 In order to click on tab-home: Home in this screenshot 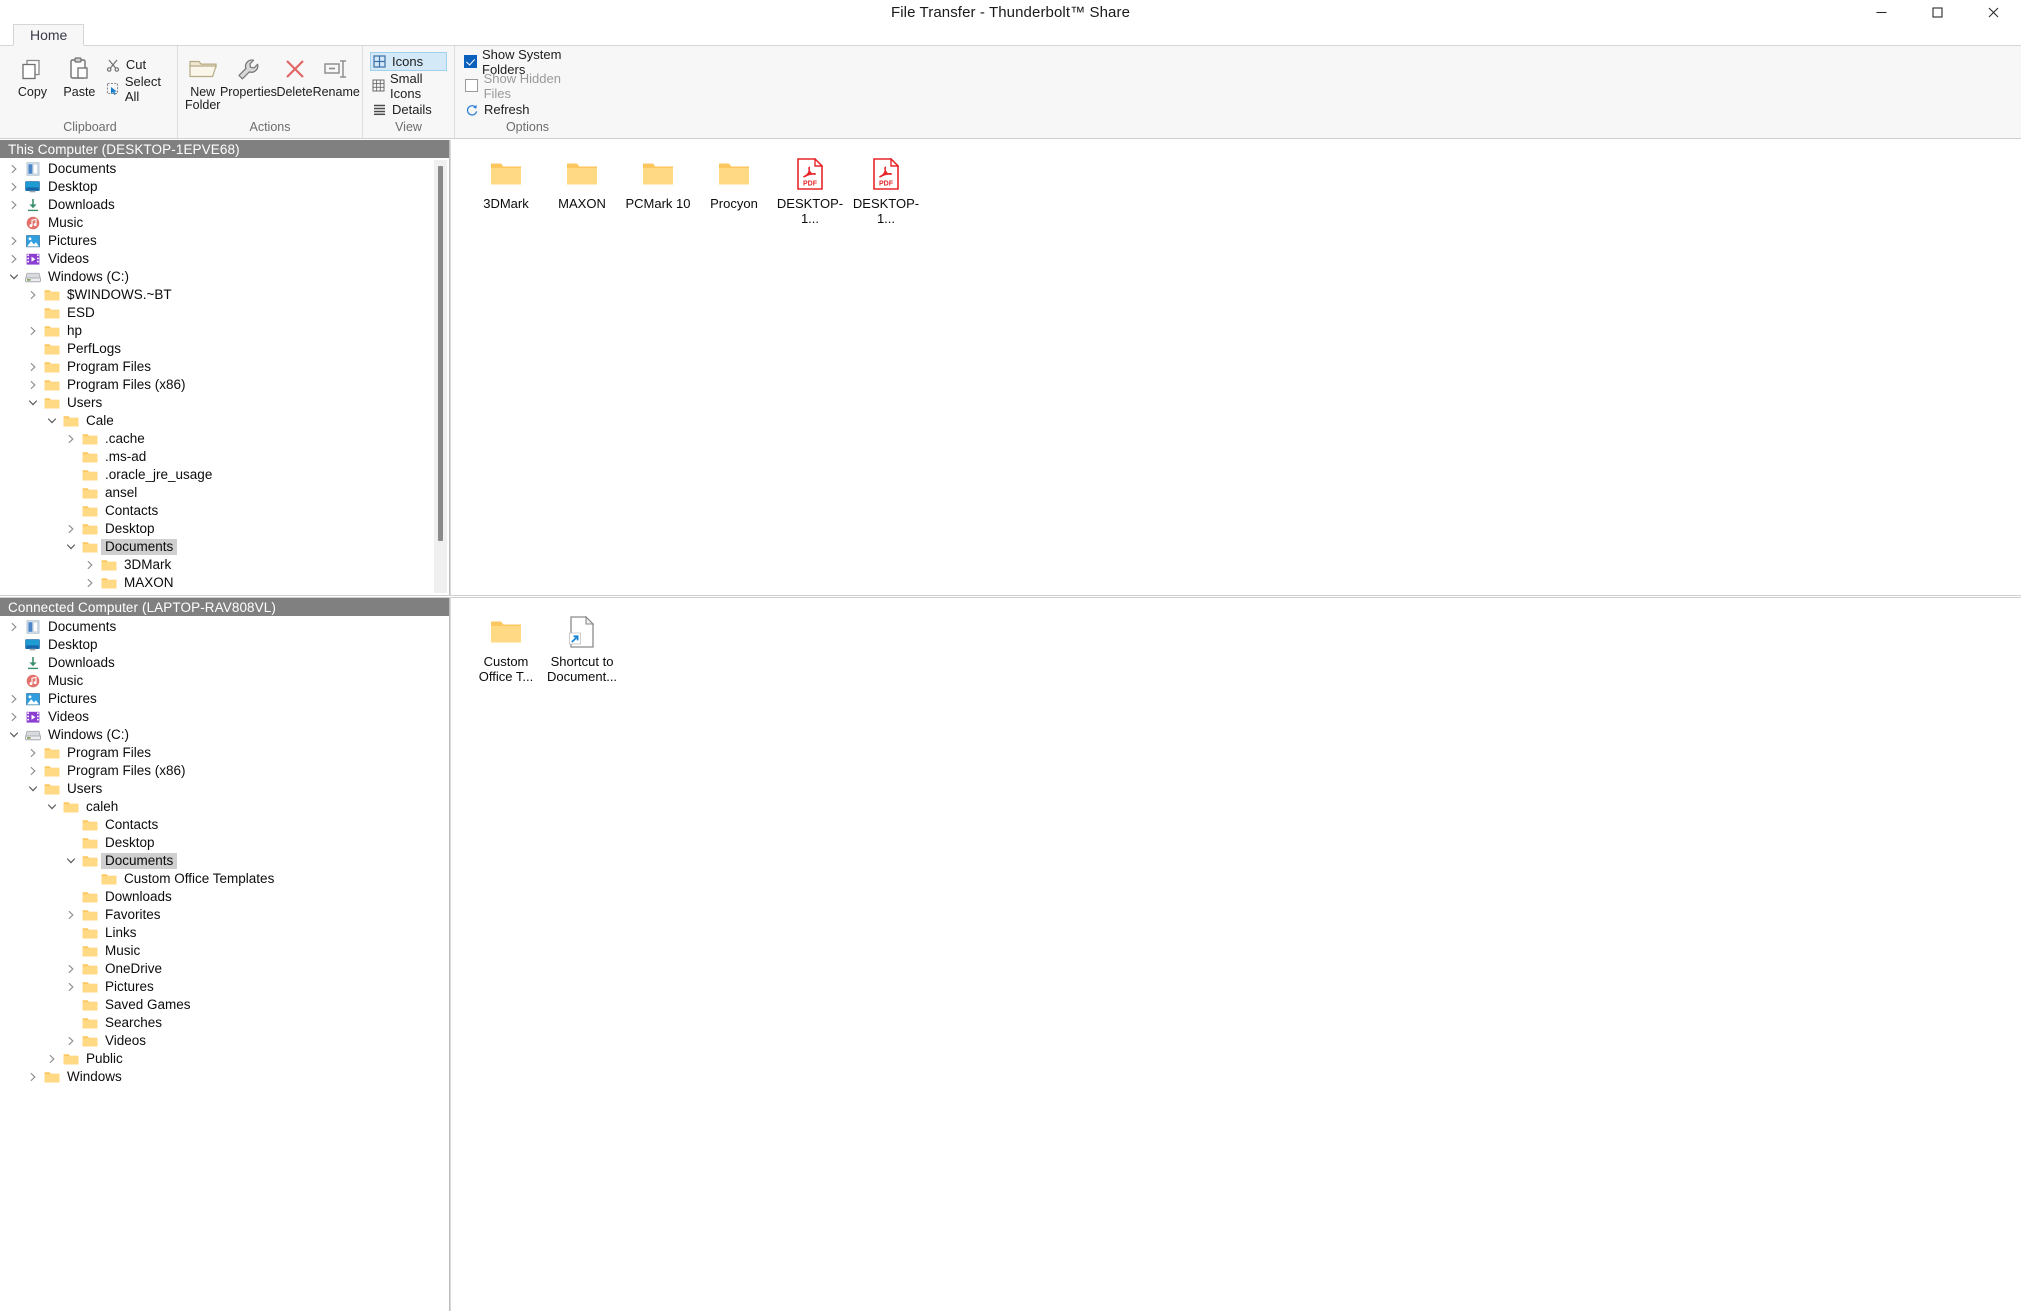, I will do `click(49, 35)`.